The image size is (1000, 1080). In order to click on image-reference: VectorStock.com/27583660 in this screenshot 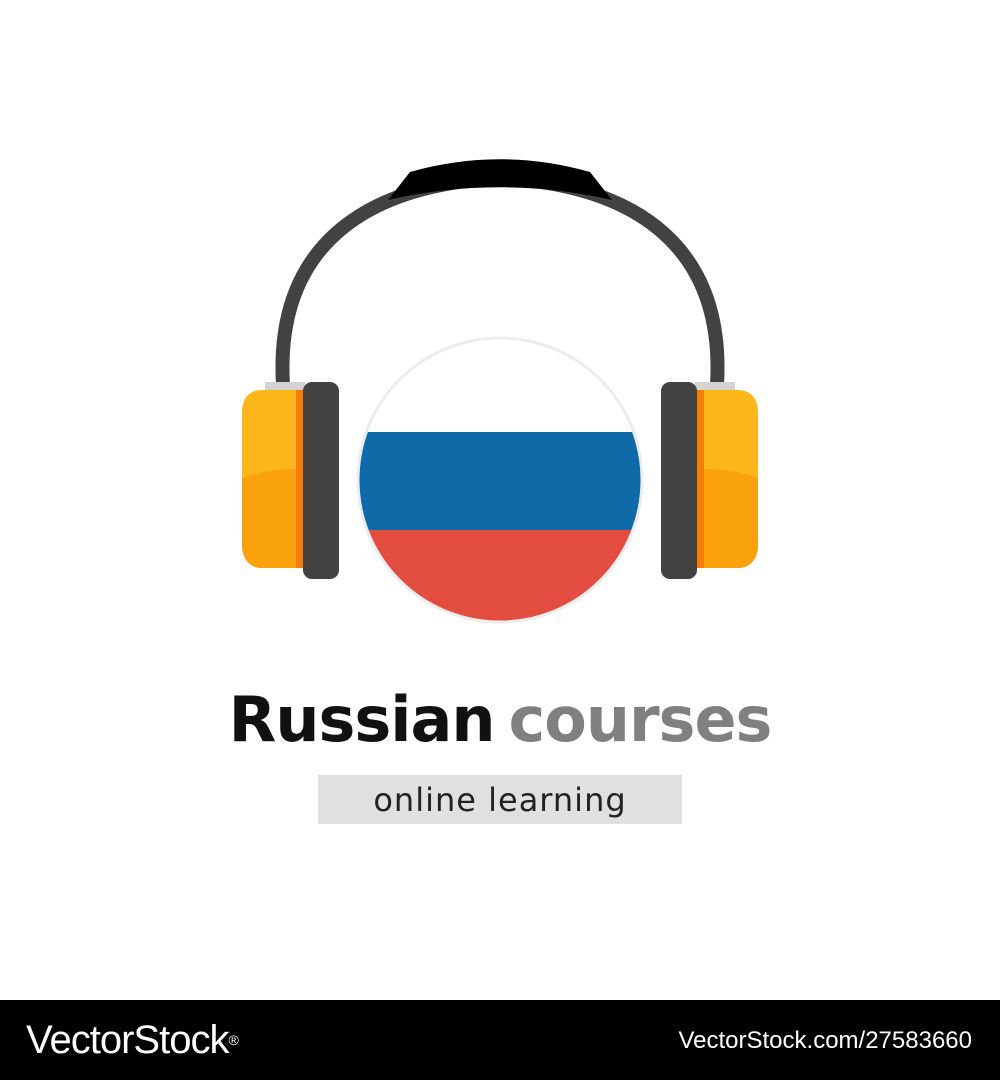, I will do `click(825, 1040)`.